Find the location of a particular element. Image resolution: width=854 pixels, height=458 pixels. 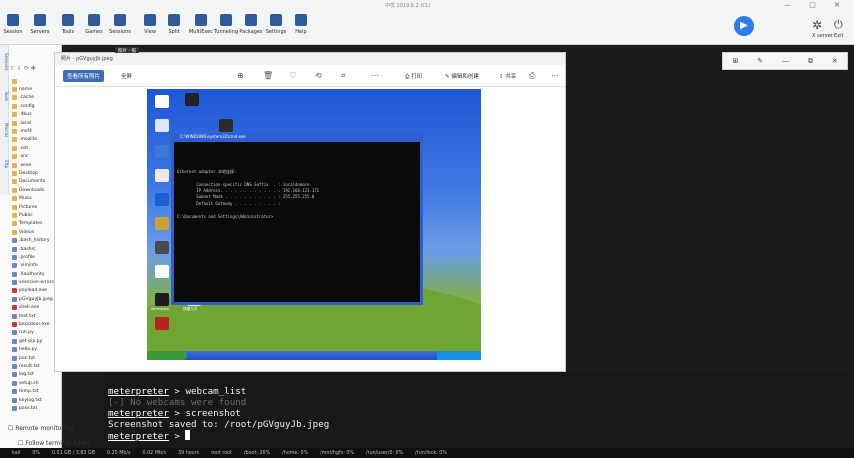

xserver-icon: ▶ is located at coordinates (744, 26).